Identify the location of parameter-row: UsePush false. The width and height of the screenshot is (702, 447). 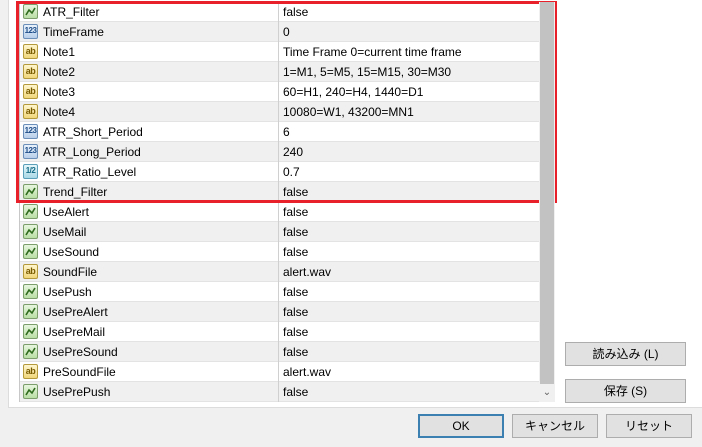
(279, 292).